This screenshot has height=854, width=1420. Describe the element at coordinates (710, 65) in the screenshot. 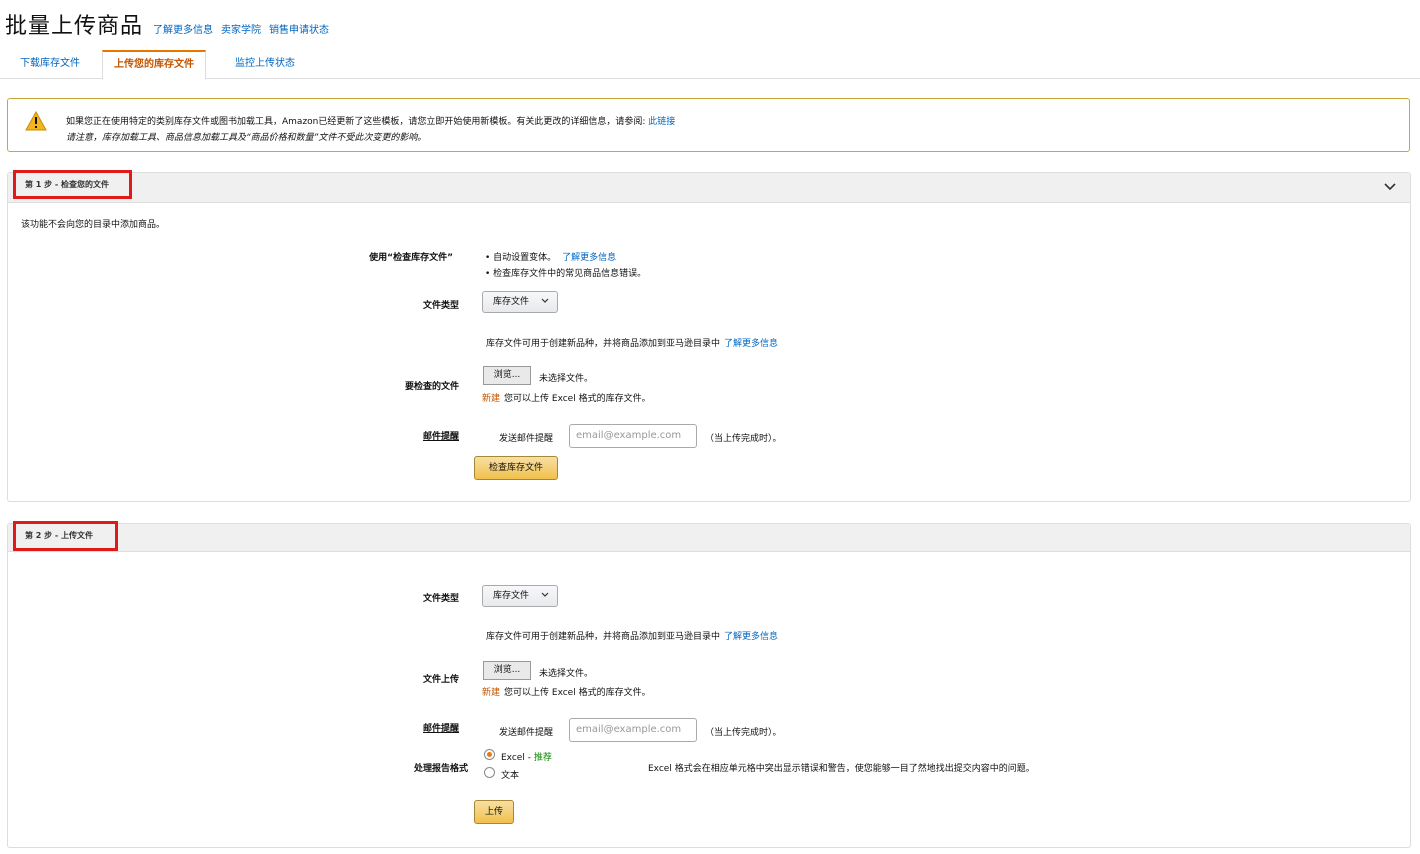

I see `tab-bar: 下载库存文件 上传您的库存文件 监控上传状态` at that location.